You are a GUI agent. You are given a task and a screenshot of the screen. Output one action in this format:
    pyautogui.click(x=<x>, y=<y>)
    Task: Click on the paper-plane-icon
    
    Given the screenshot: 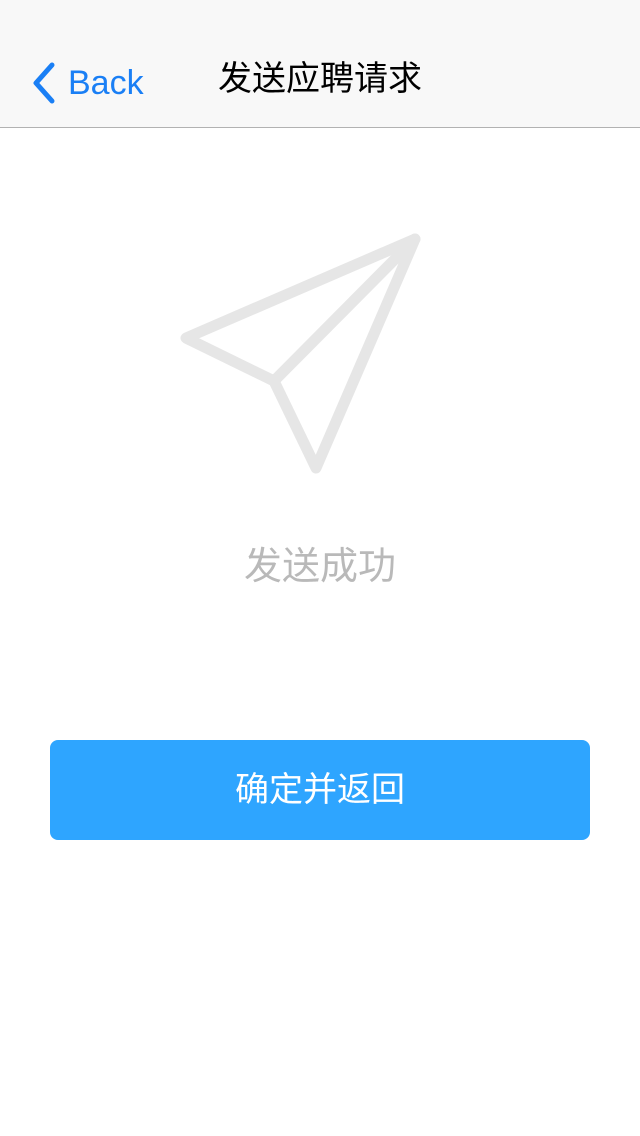 What is the action you would take?
    pyautogui.click(x=300, y=353)
    